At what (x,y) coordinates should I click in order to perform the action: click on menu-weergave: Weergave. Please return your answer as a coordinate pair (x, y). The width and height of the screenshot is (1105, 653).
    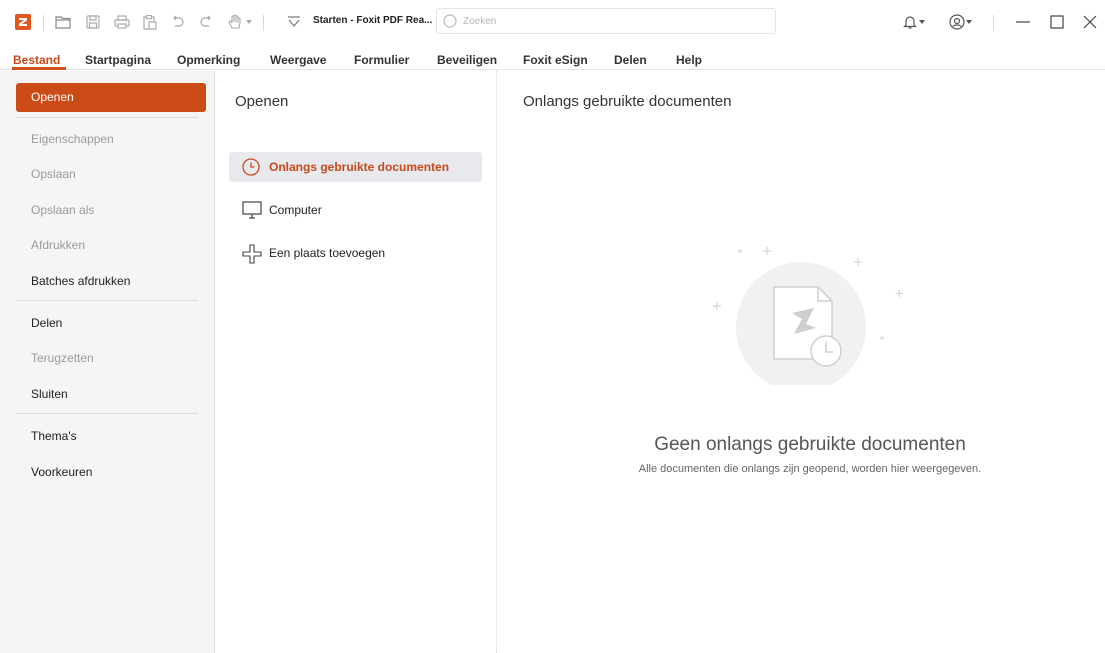
    Looking at the image, I should click on (298, 60).